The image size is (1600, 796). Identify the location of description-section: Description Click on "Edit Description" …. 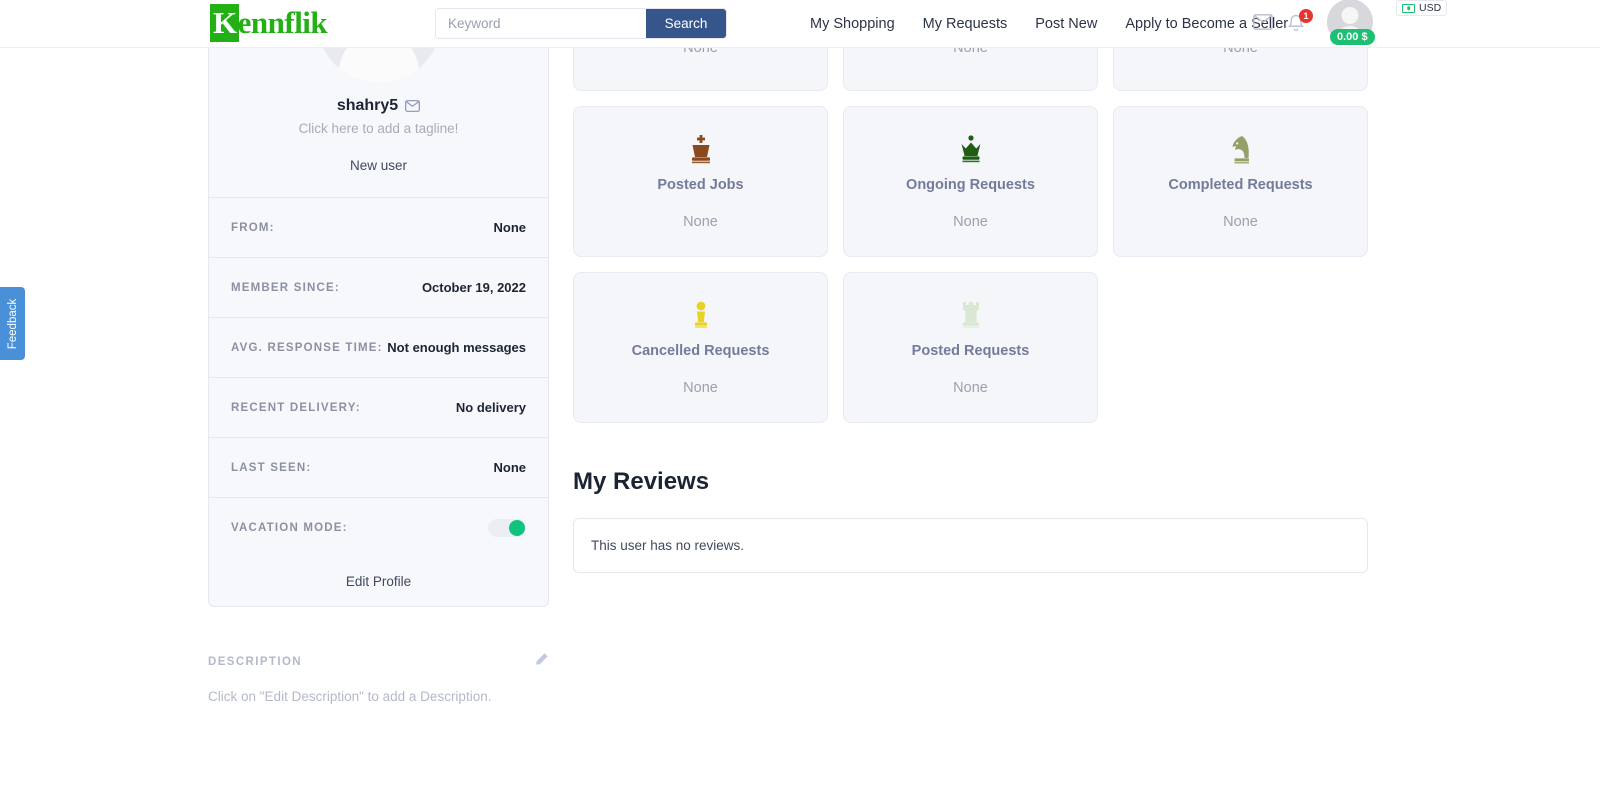
(378, 678).